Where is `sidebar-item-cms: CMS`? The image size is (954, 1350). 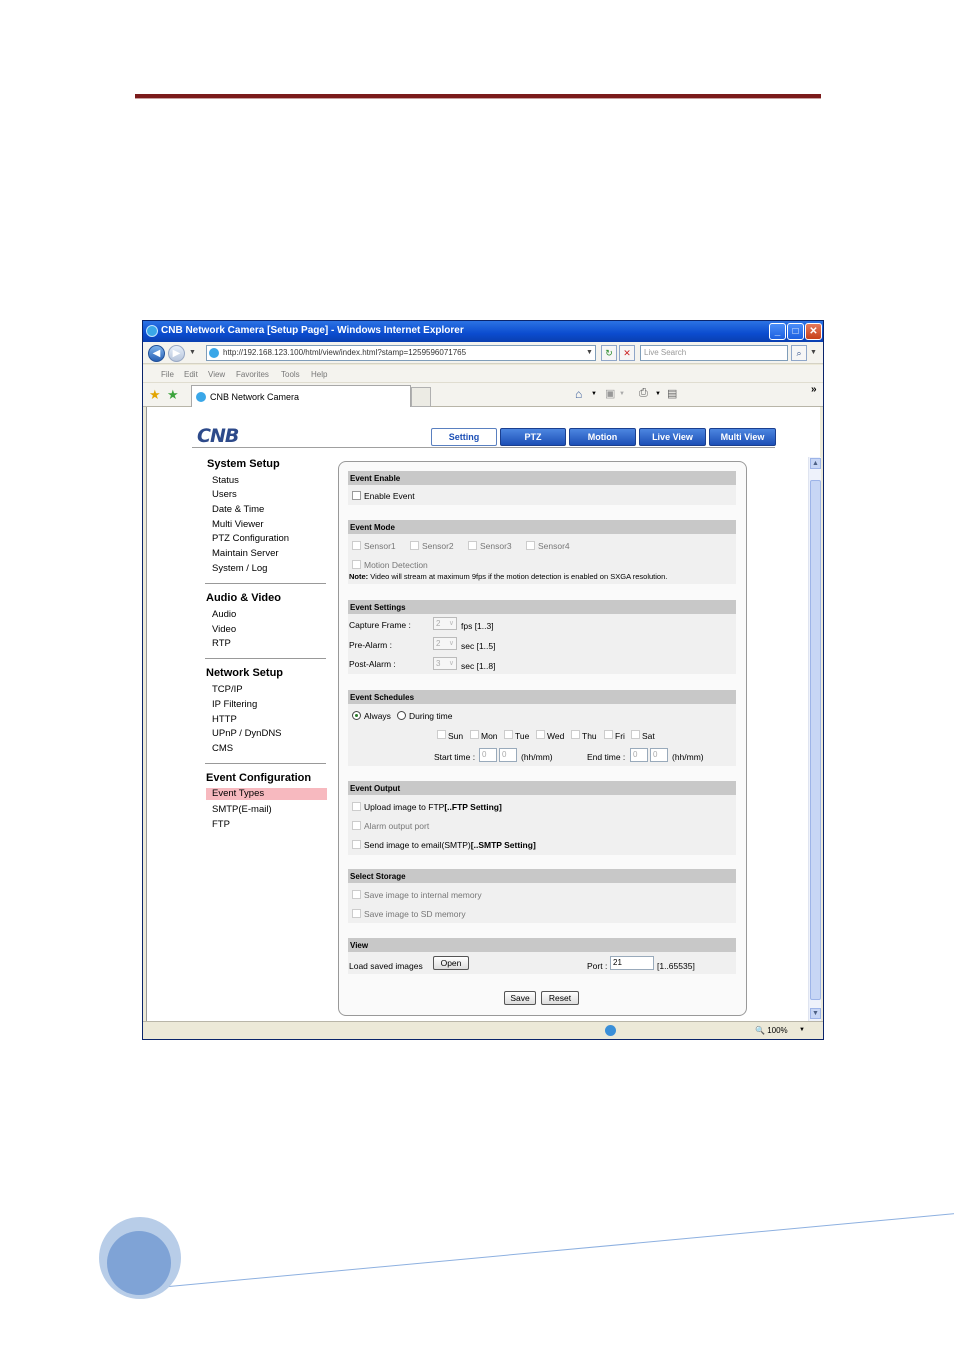 sidebar-item-cms: CMS is located at coordinates (222, 748).